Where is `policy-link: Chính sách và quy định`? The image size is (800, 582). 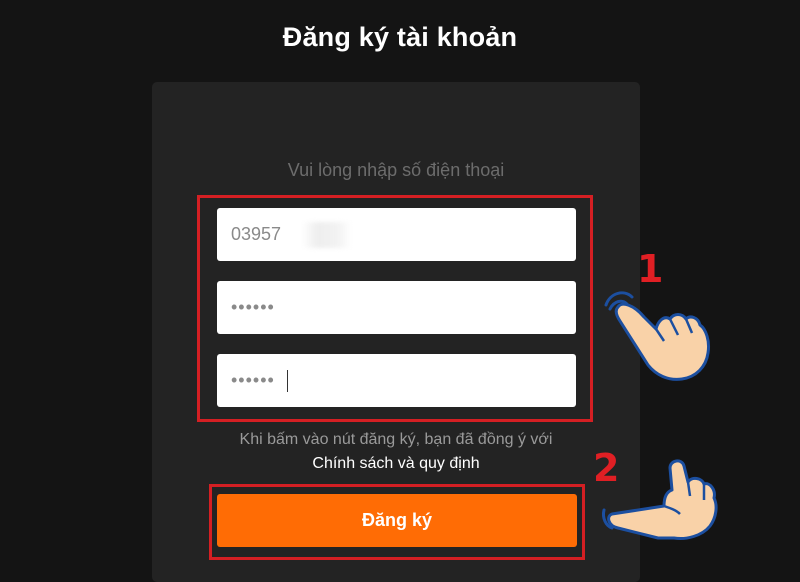 policy-link: Chính sách và quy định is located at coordinates (396, 464).